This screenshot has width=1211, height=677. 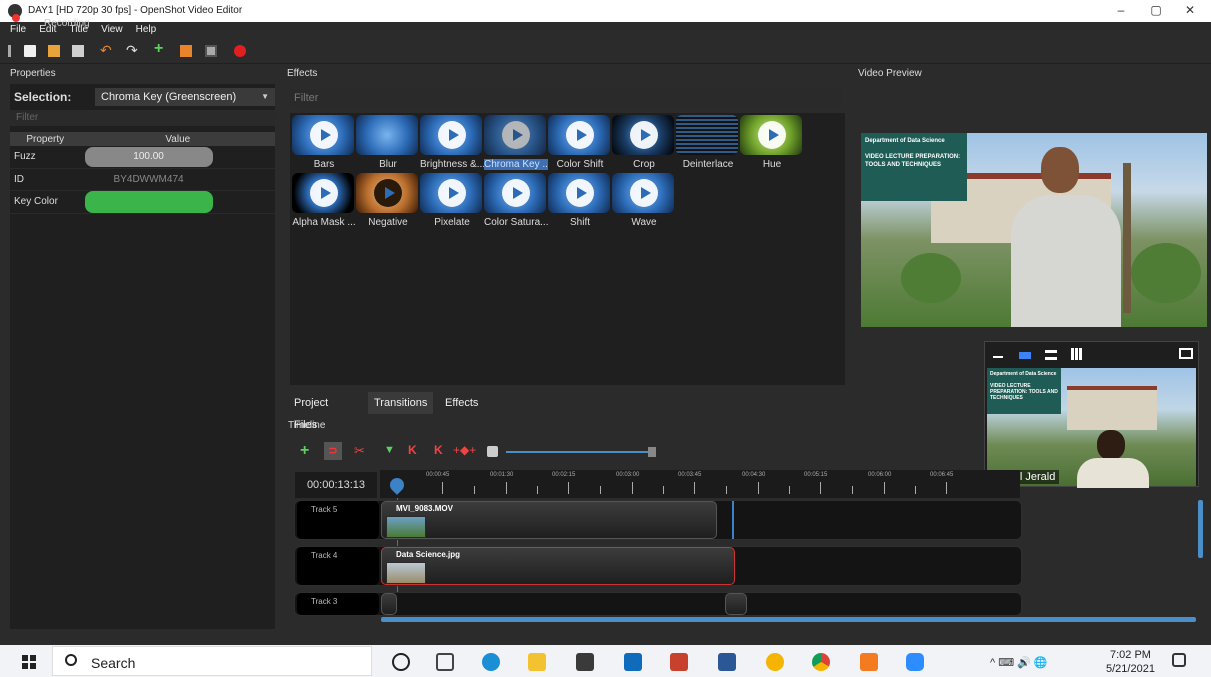 I want to click on fuzz-value-slider: 100.00, so click(x=148, y=156).